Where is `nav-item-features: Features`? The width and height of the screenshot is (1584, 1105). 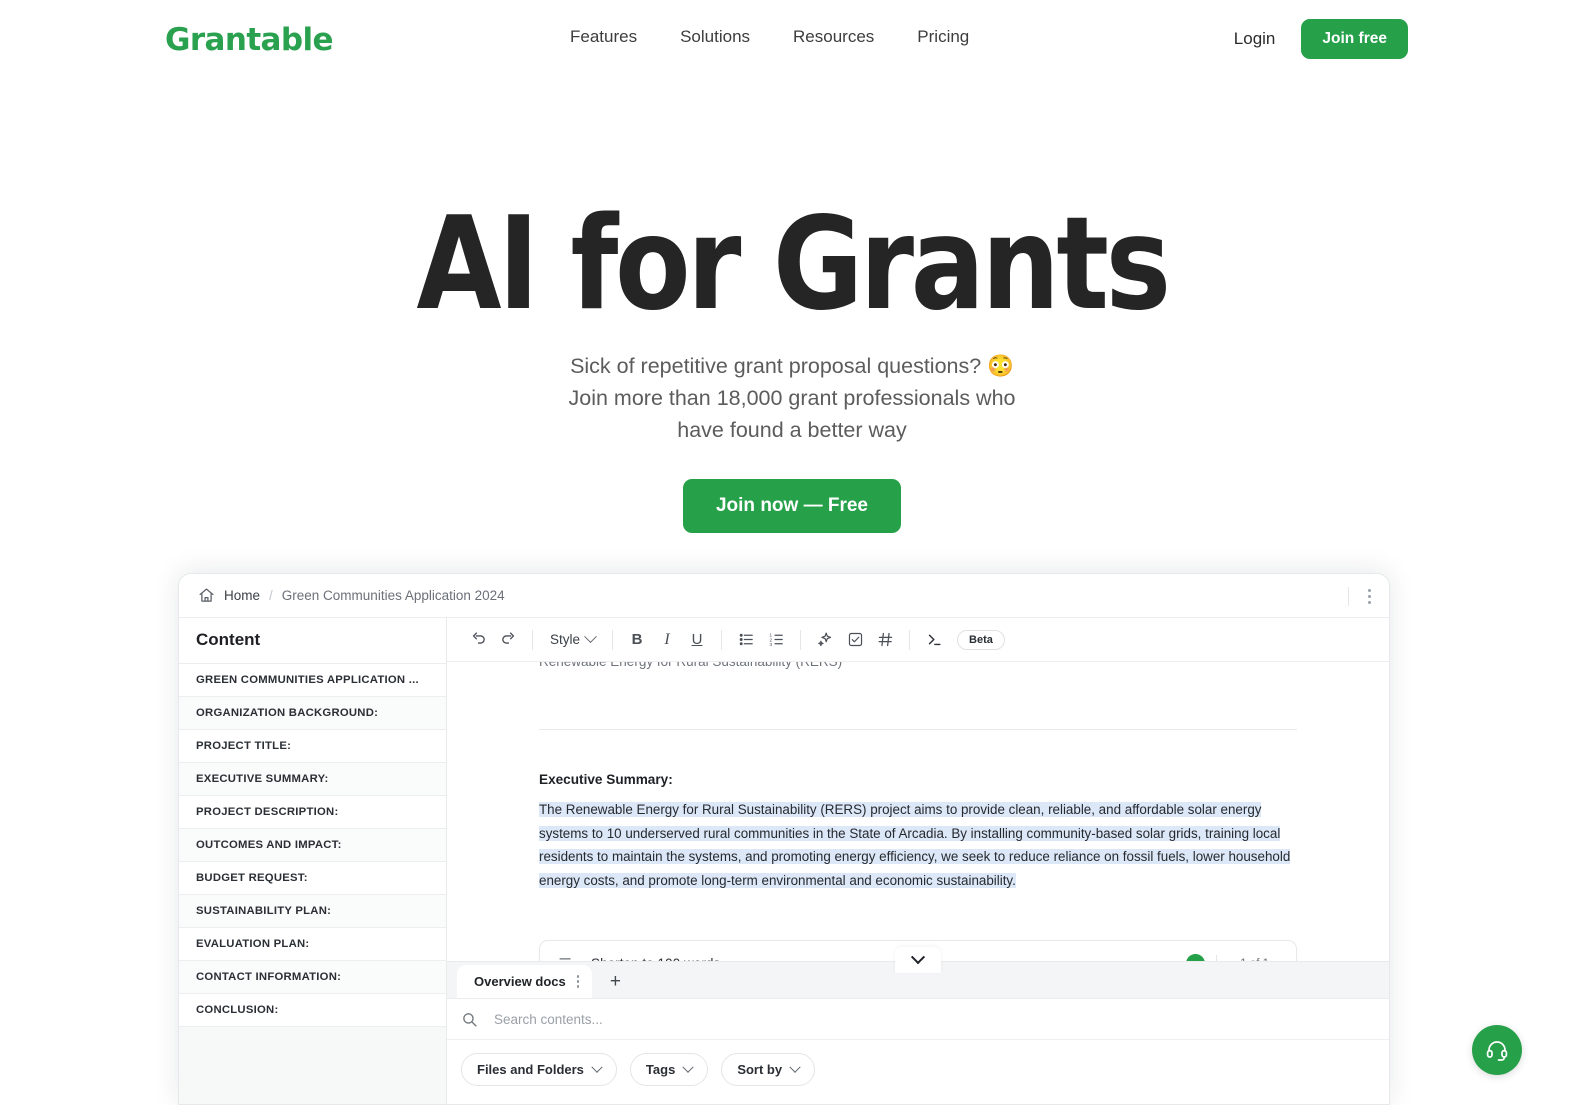 nav-item-features: Features is located at coordinates (603, 37).